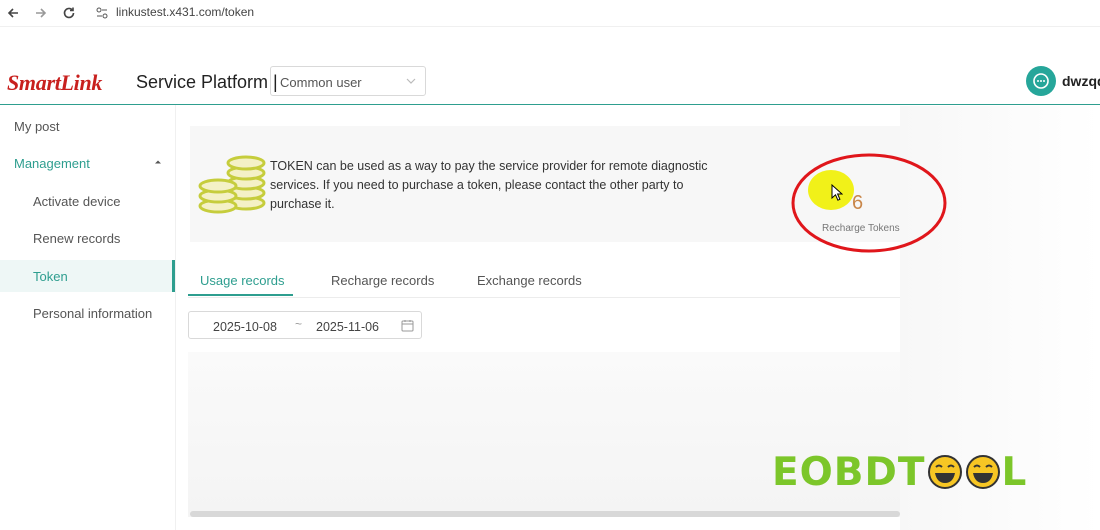 The height and width of the screenshot is (530, 1100). Describe the element at coordinates (347, 327) in the screenshot. I see `end-date: 2025-11-06` at that location.